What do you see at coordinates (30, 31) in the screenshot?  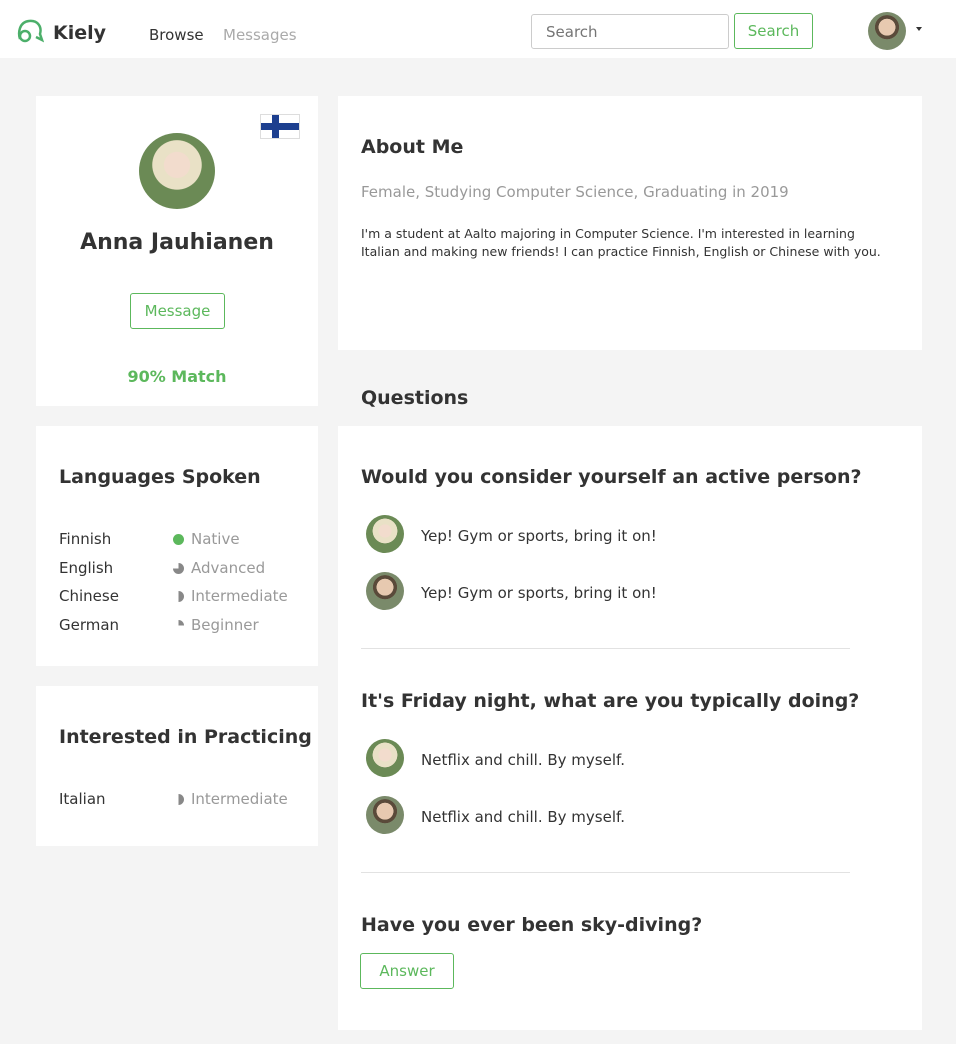 I see `kiely-logo-icon` at bounding box center [30, 31].